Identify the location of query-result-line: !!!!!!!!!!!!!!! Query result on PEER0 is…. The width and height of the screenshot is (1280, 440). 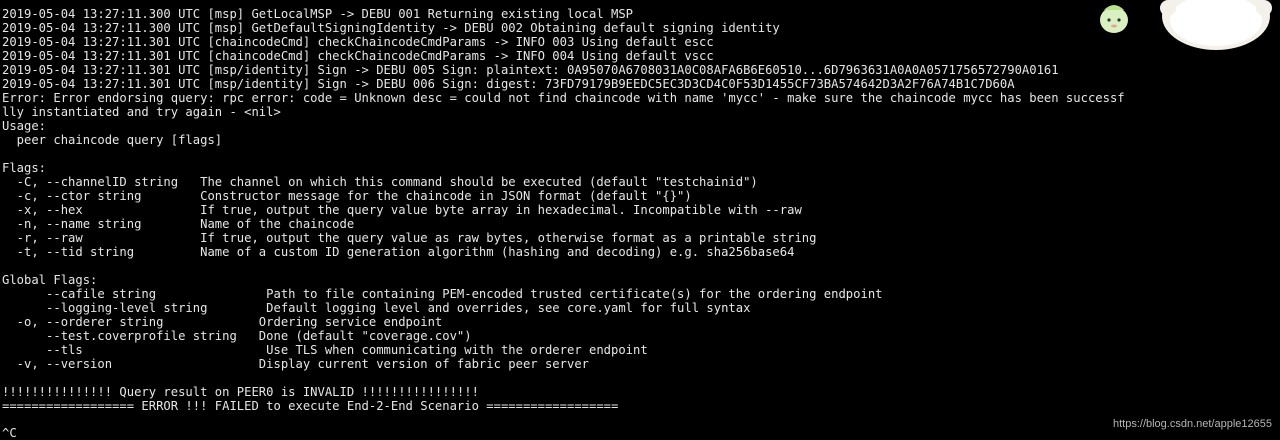
(240, 392).